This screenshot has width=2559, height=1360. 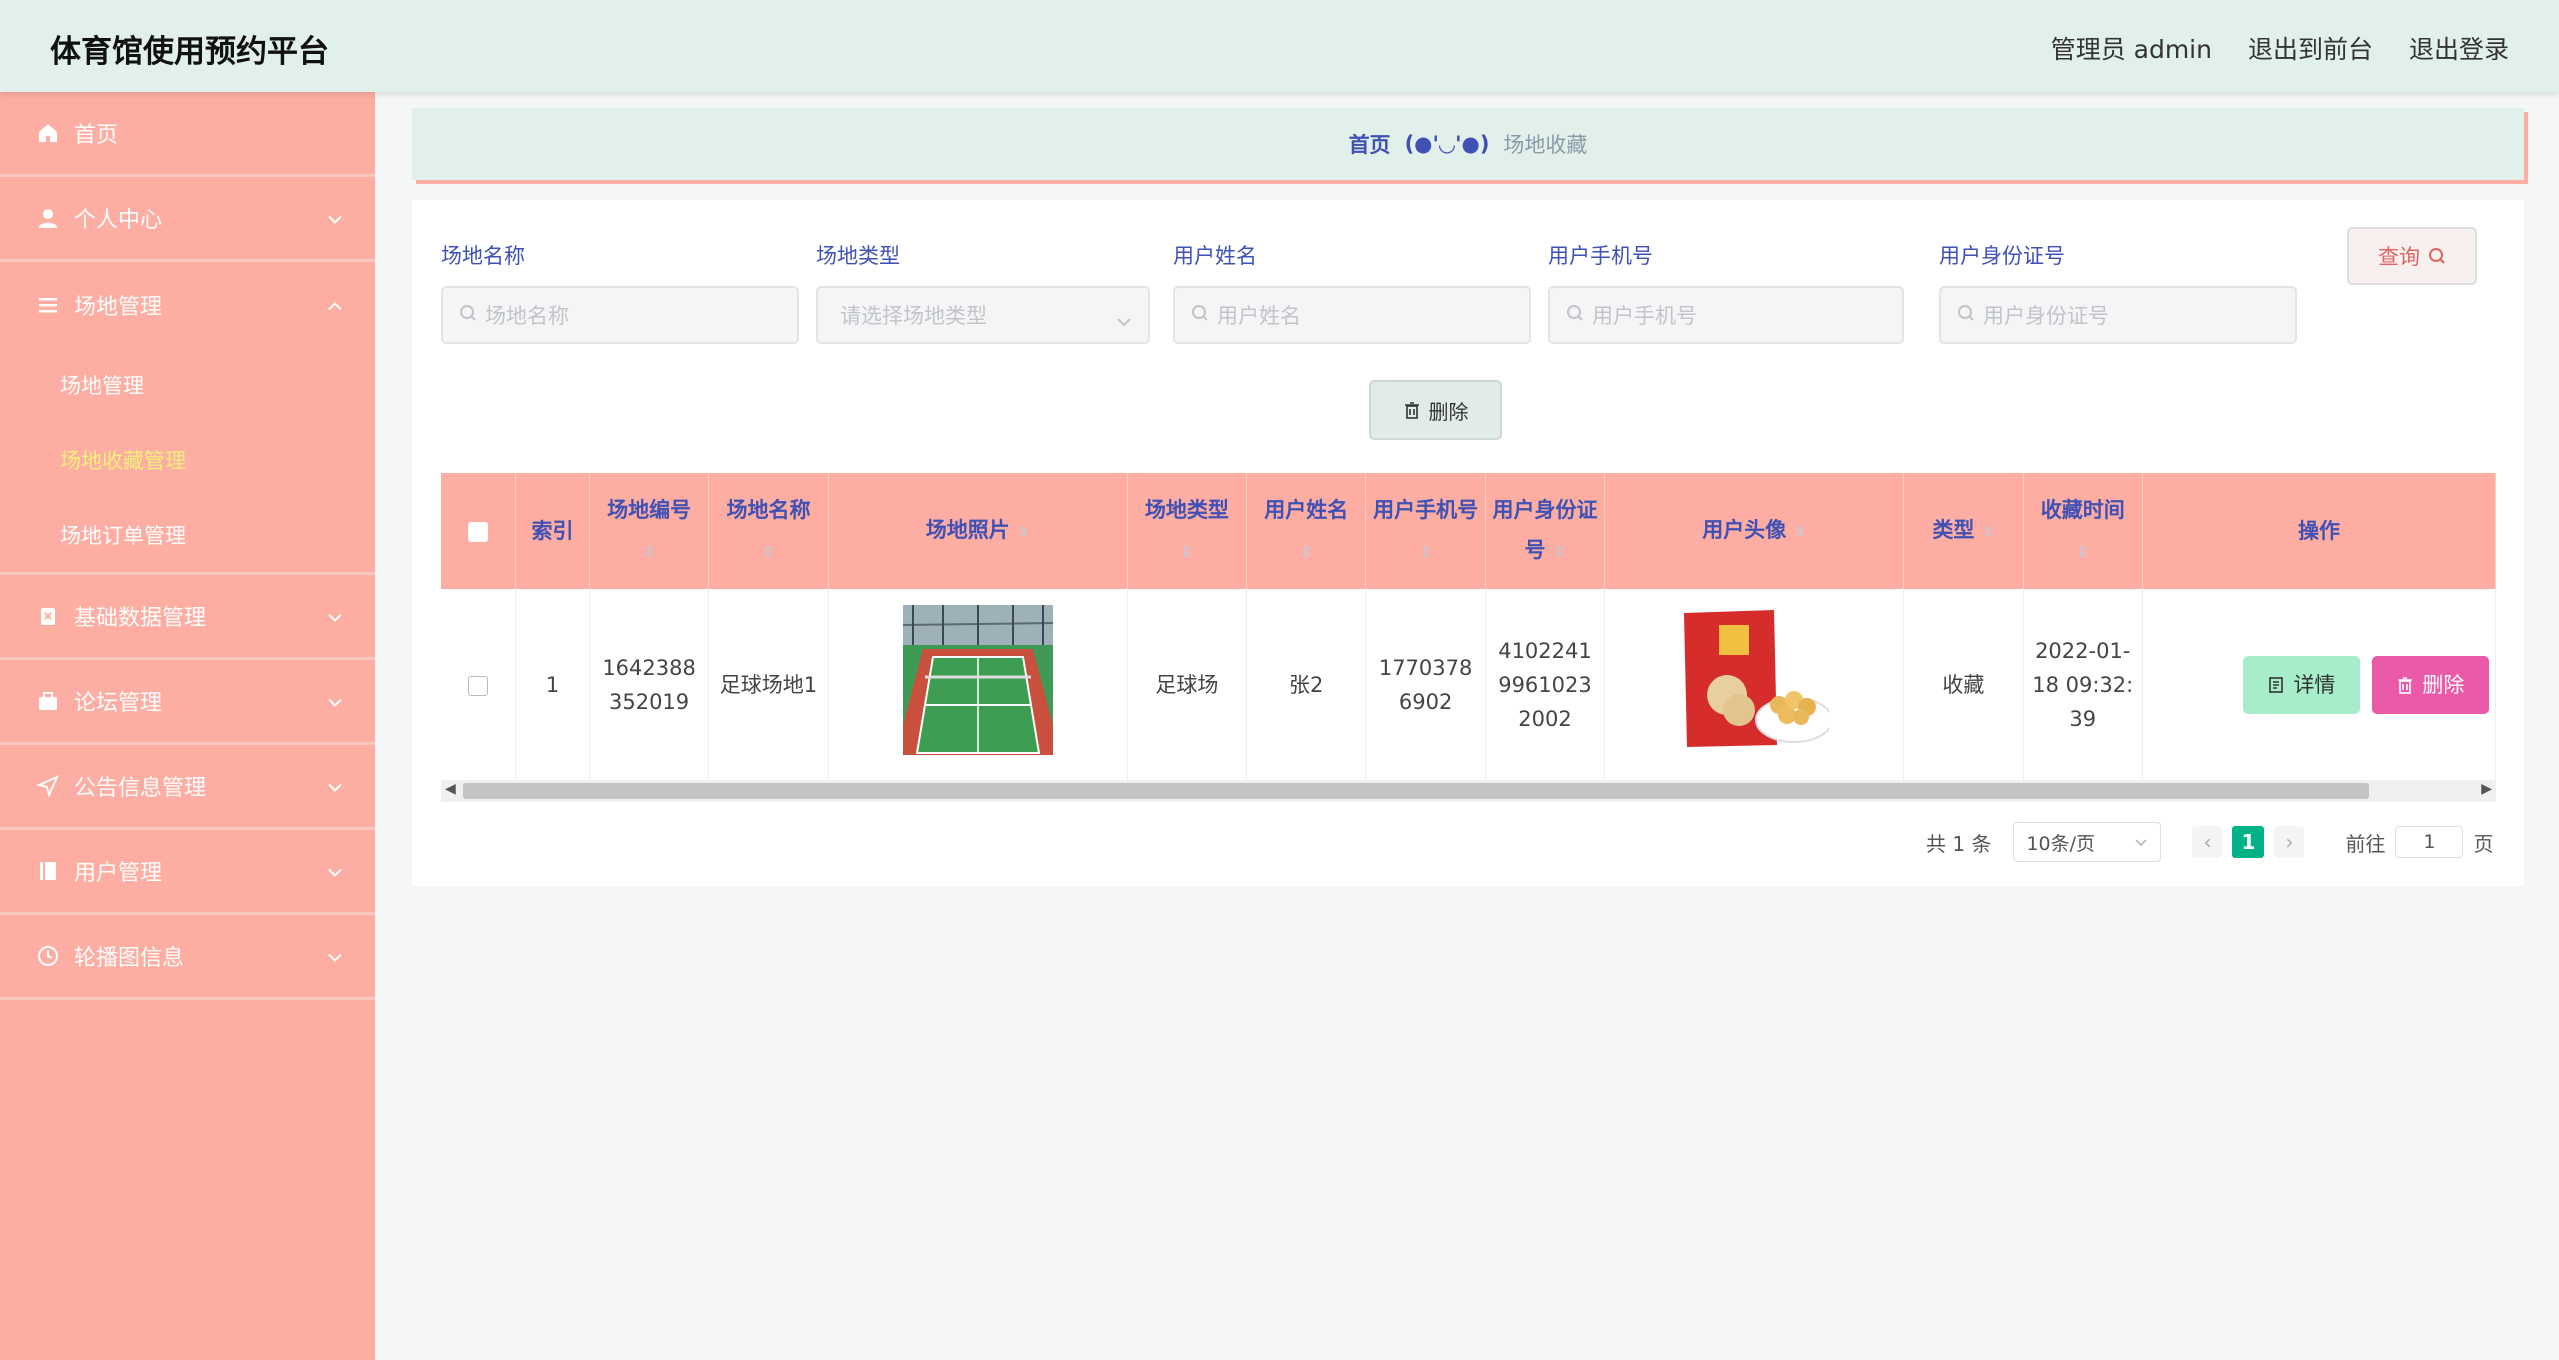 I want to click on cell-fav-time: 2022-01-18 09:32:39, so click(x=2083, y=685).